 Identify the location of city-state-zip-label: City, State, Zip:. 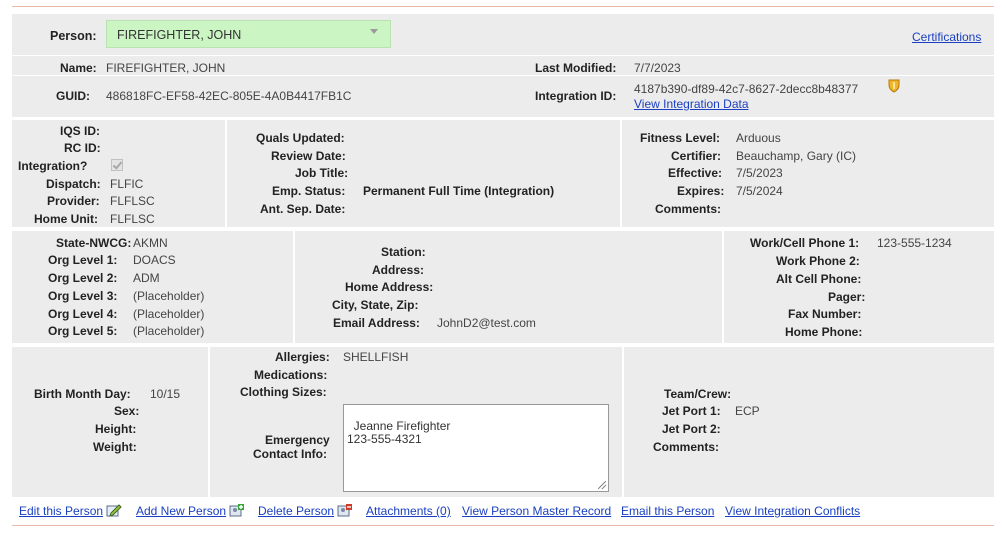
(375, 305).